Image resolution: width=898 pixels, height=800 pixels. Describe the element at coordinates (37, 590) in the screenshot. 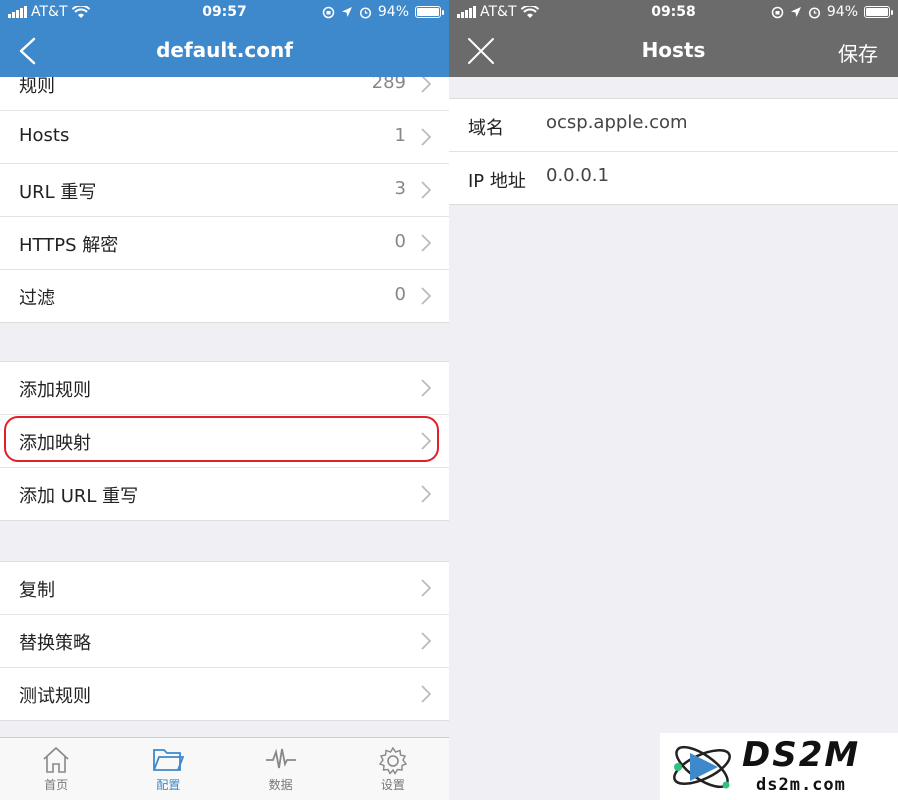

I see `row-label: 复制` at that location.